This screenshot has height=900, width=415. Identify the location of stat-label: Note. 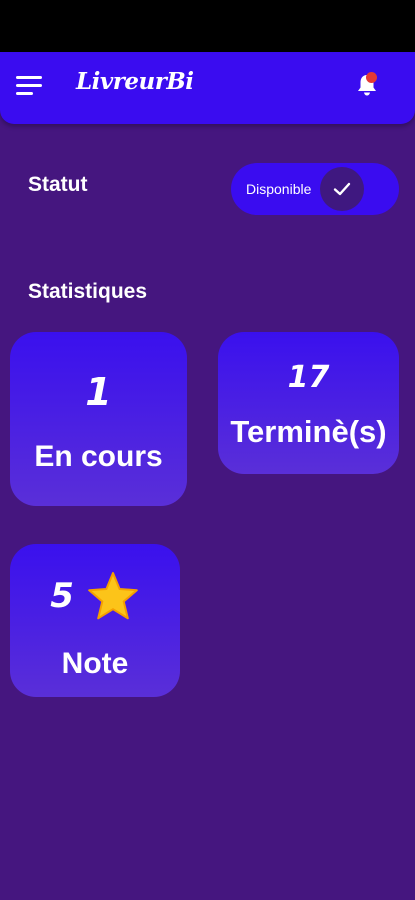
(95, 663).